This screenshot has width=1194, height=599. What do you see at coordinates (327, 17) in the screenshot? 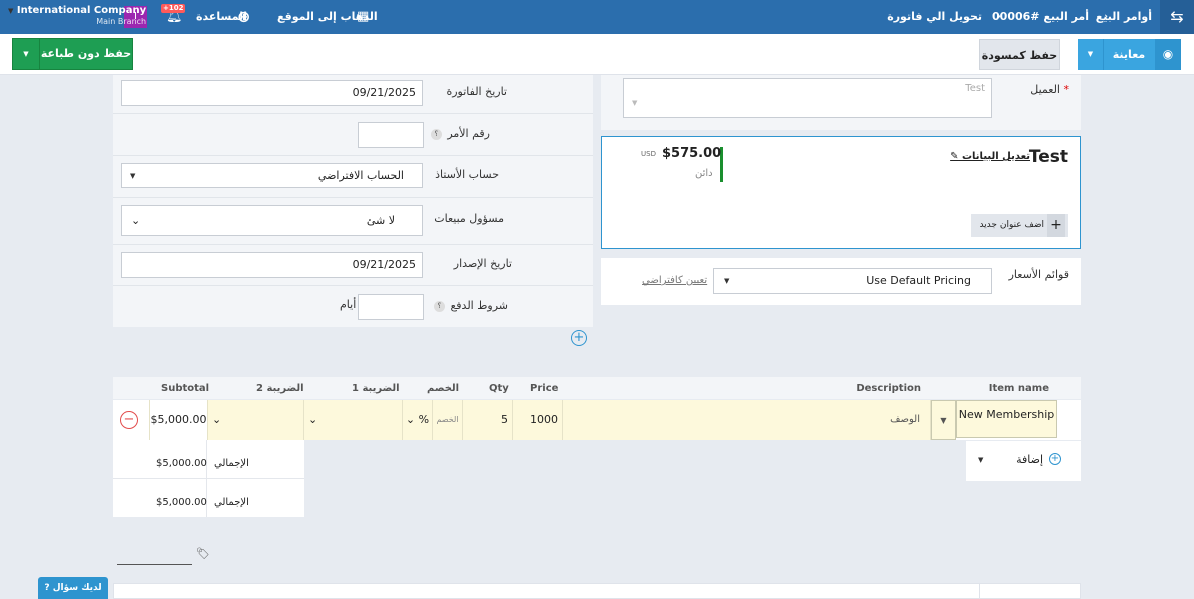
I see `visit-site-link: الذهاب إلى الموقع` at bounding box center [327, 17].